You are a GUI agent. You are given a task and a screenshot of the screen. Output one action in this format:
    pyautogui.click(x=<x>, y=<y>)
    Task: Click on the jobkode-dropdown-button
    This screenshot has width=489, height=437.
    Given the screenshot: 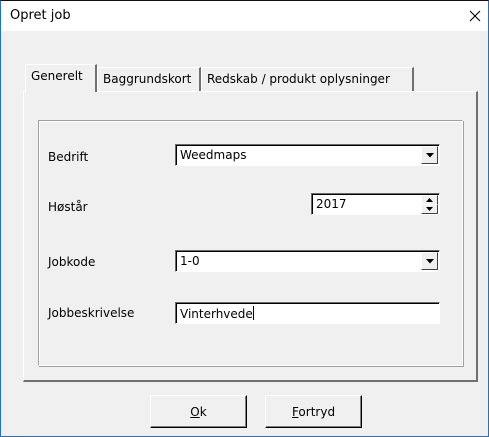 What is the action you would take?
    pyautogui.click(x=429, y=261)
    